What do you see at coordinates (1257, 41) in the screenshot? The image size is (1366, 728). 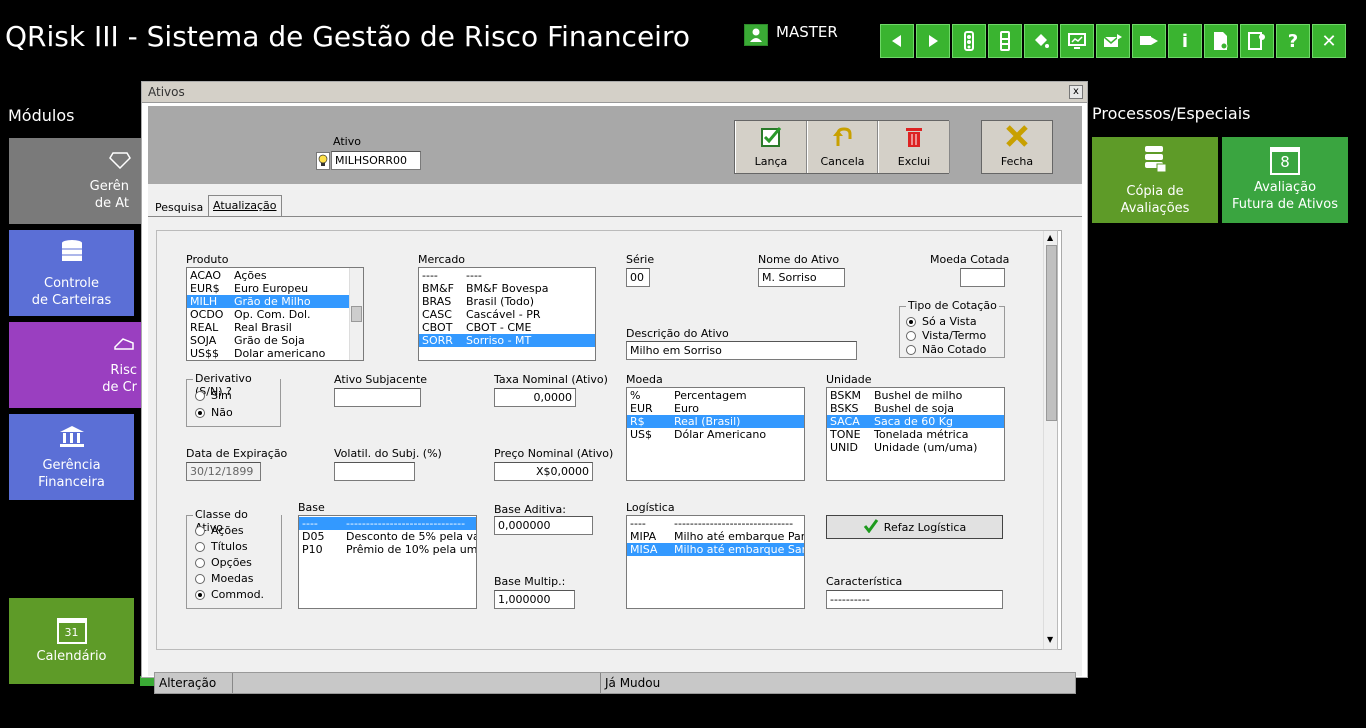 I see `certificate-icon` at bounding box center [1257, 41].